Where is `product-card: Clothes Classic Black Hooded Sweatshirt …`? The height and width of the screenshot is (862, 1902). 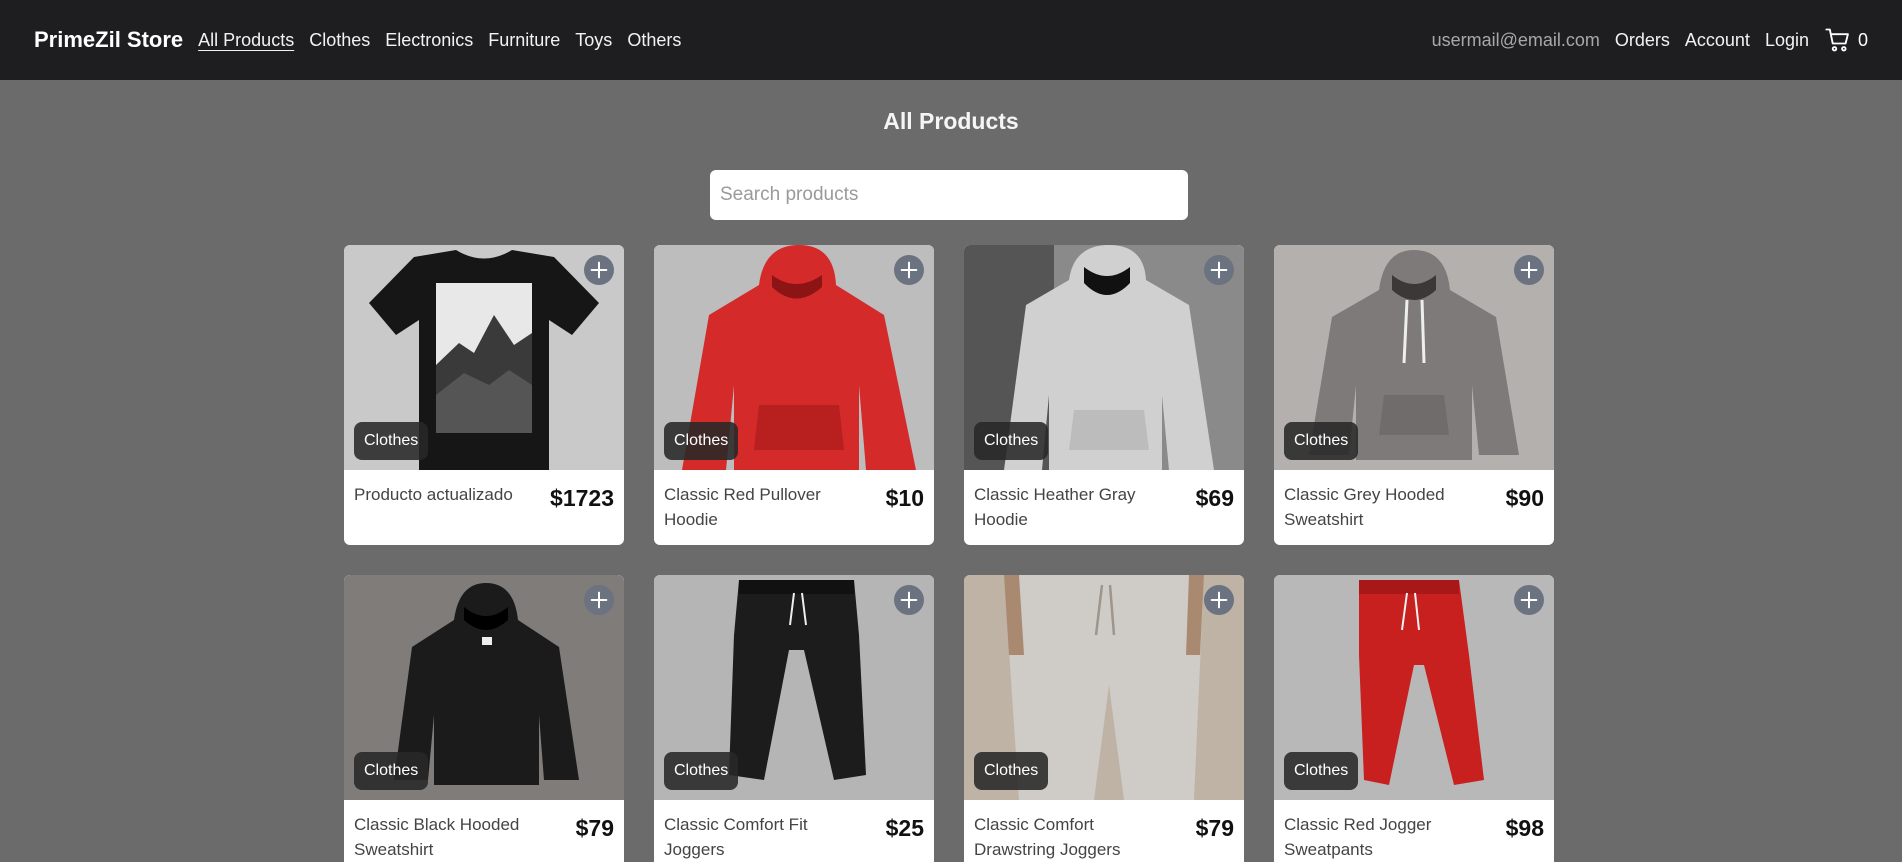 product-card: Clothes Classic Black Hooded Sweatshirt … is located at coordinates (484, 718).